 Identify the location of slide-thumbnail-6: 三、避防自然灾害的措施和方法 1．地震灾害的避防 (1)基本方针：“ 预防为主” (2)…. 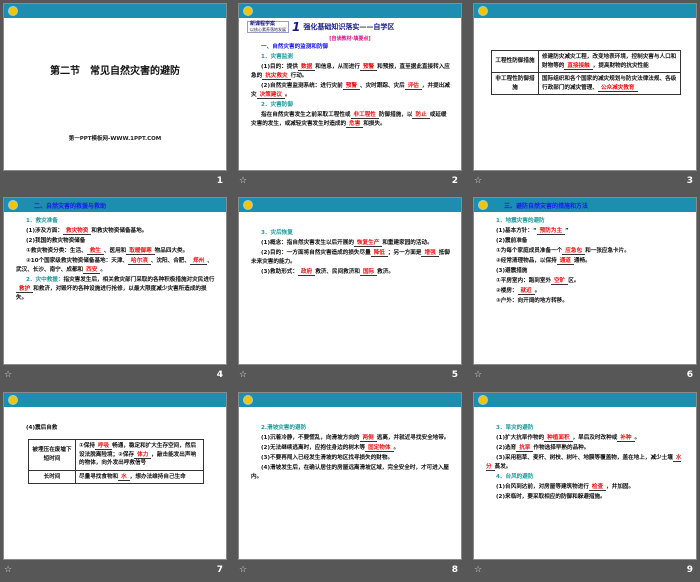
(585, 292).